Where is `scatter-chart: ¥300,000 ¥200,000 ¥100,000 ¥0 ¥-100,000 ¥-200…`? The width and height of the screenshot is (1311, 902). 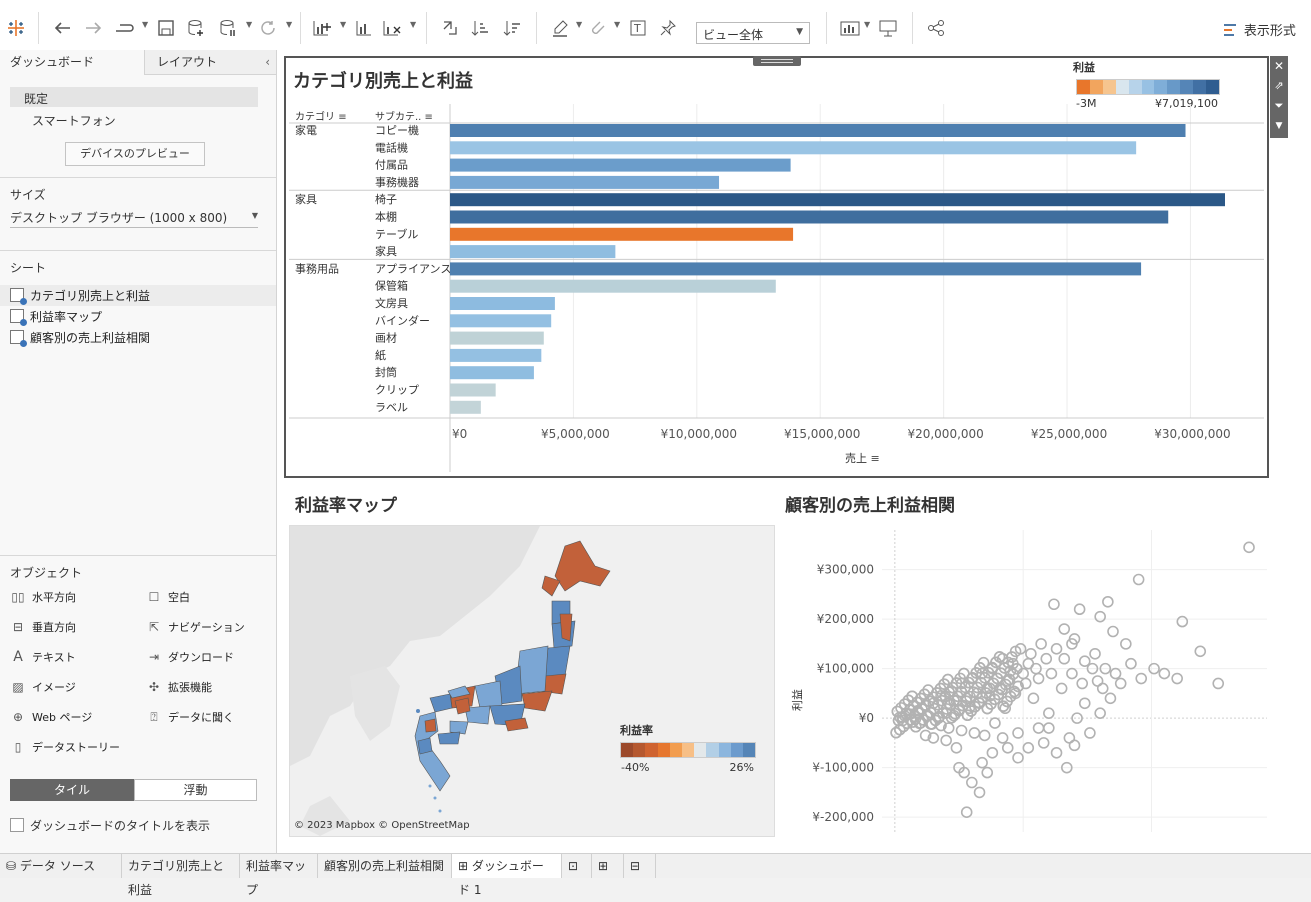 scatter-chart: ¥300,000 ¥200,000 ¥100,000 ¥0 ¥-100,000 ¥-200… is located at coordinates (1027, 680).